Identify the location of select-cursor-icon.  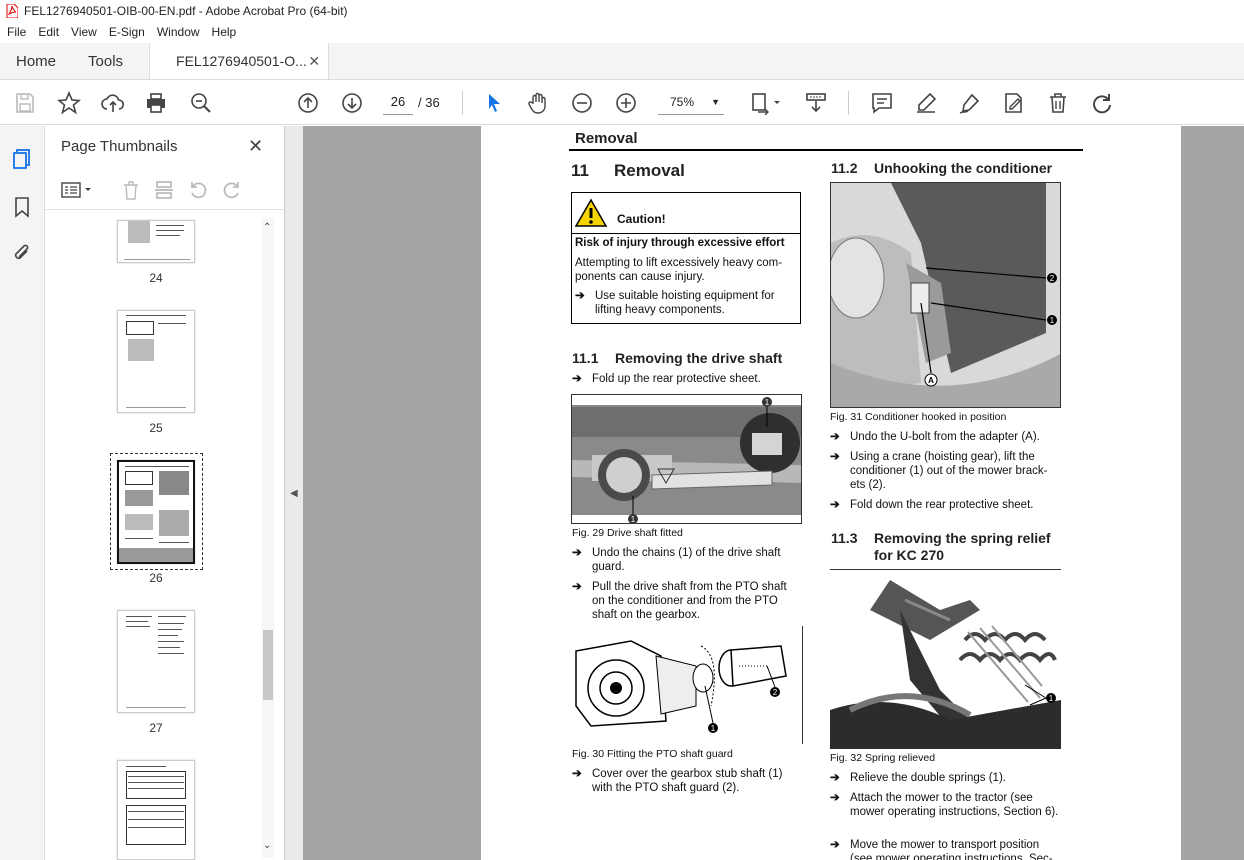
(494, 103).